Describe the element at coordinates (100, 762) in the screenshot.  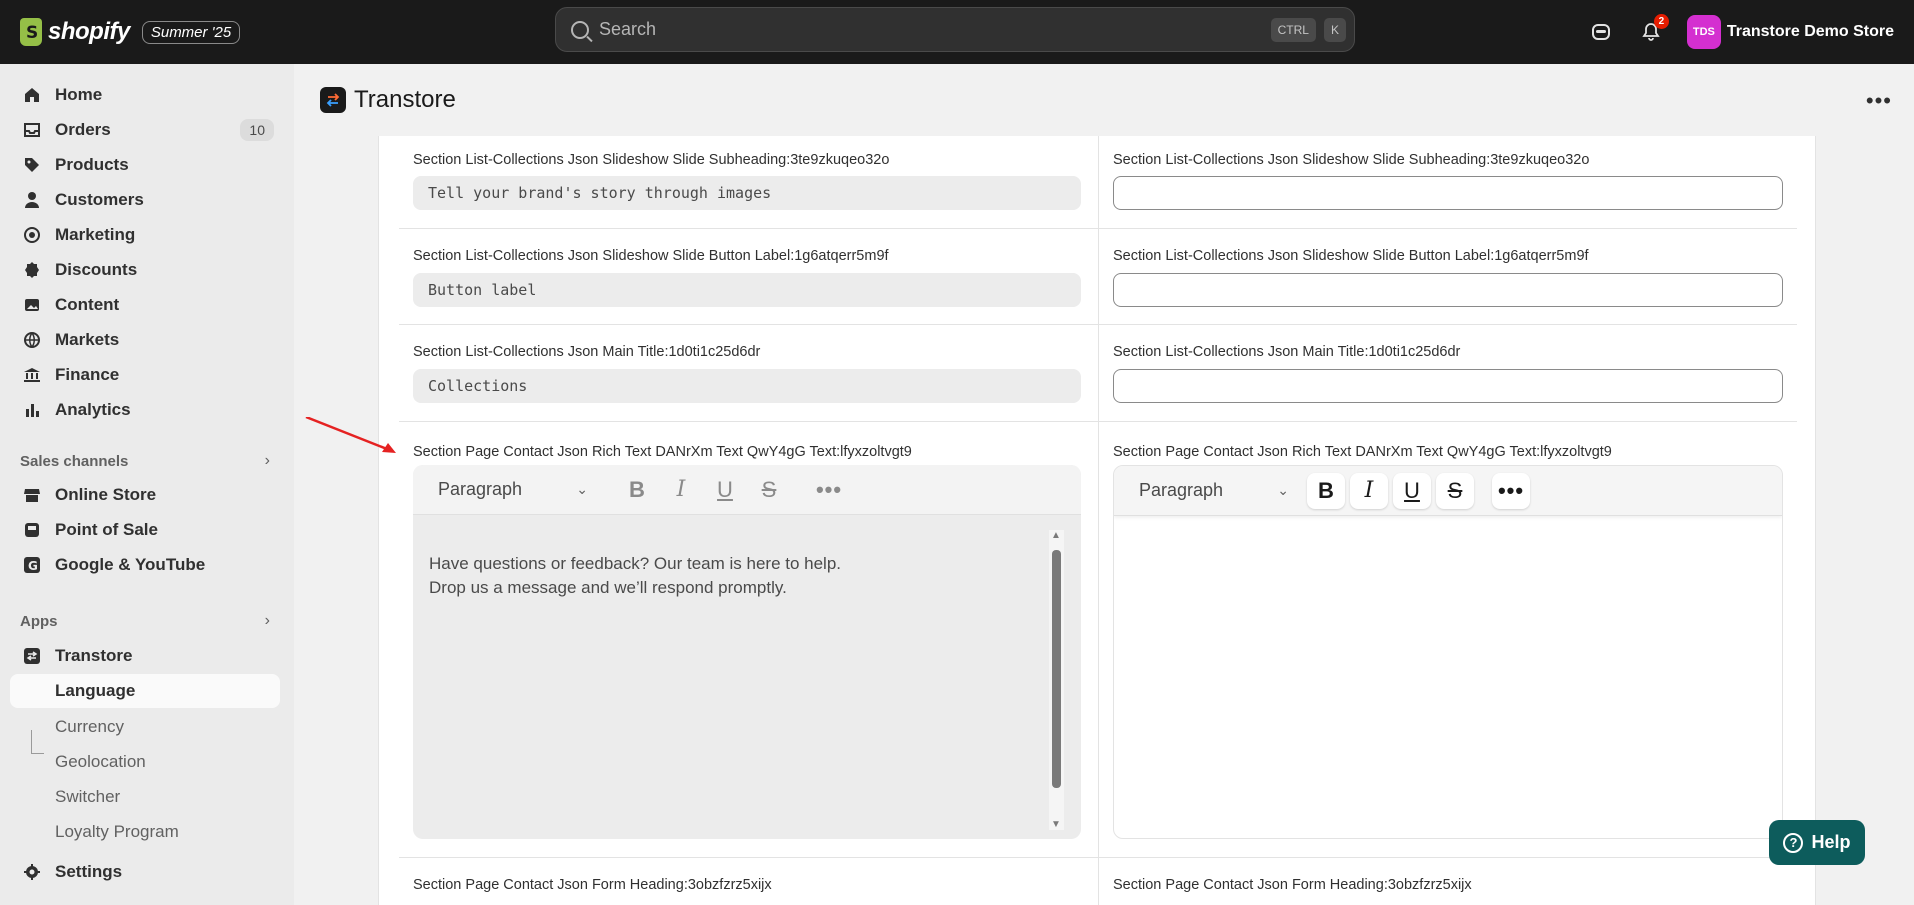
I see `sidebar-item-geolocation: Geolocation` at that location.